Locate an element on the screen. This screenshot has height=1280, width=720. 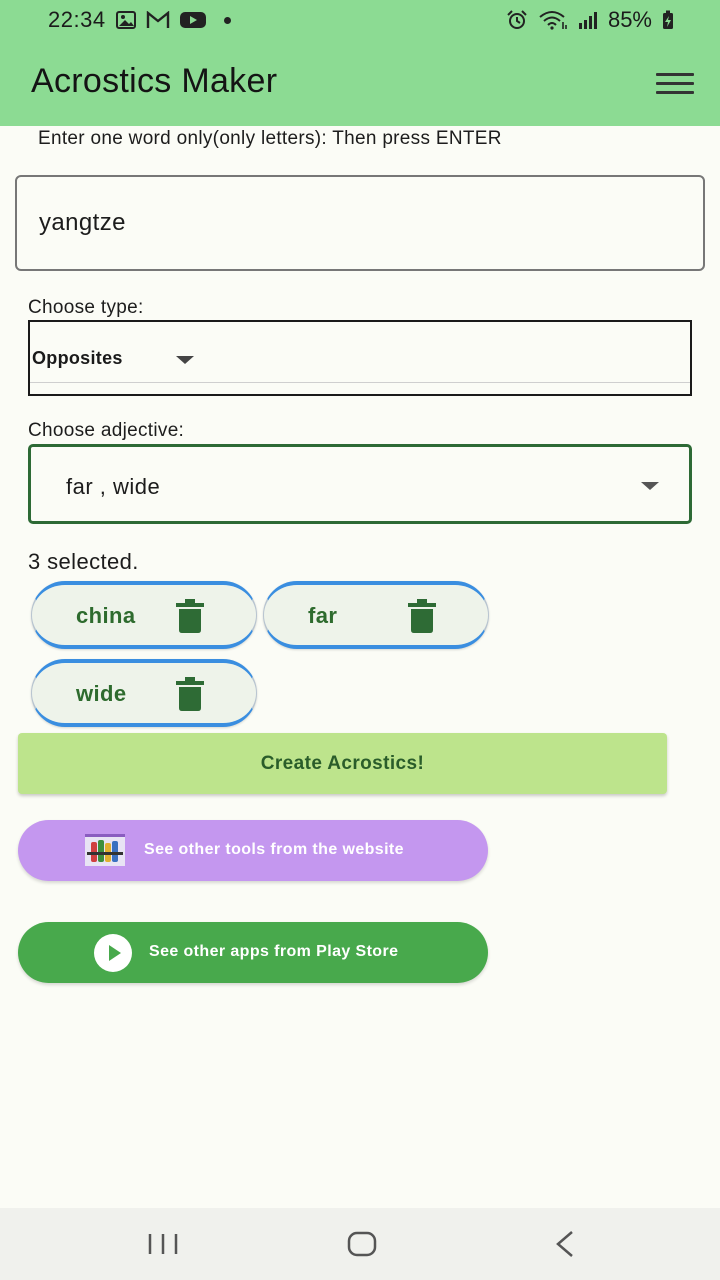
battery-charging-icon is located at coordinates (668, 20).